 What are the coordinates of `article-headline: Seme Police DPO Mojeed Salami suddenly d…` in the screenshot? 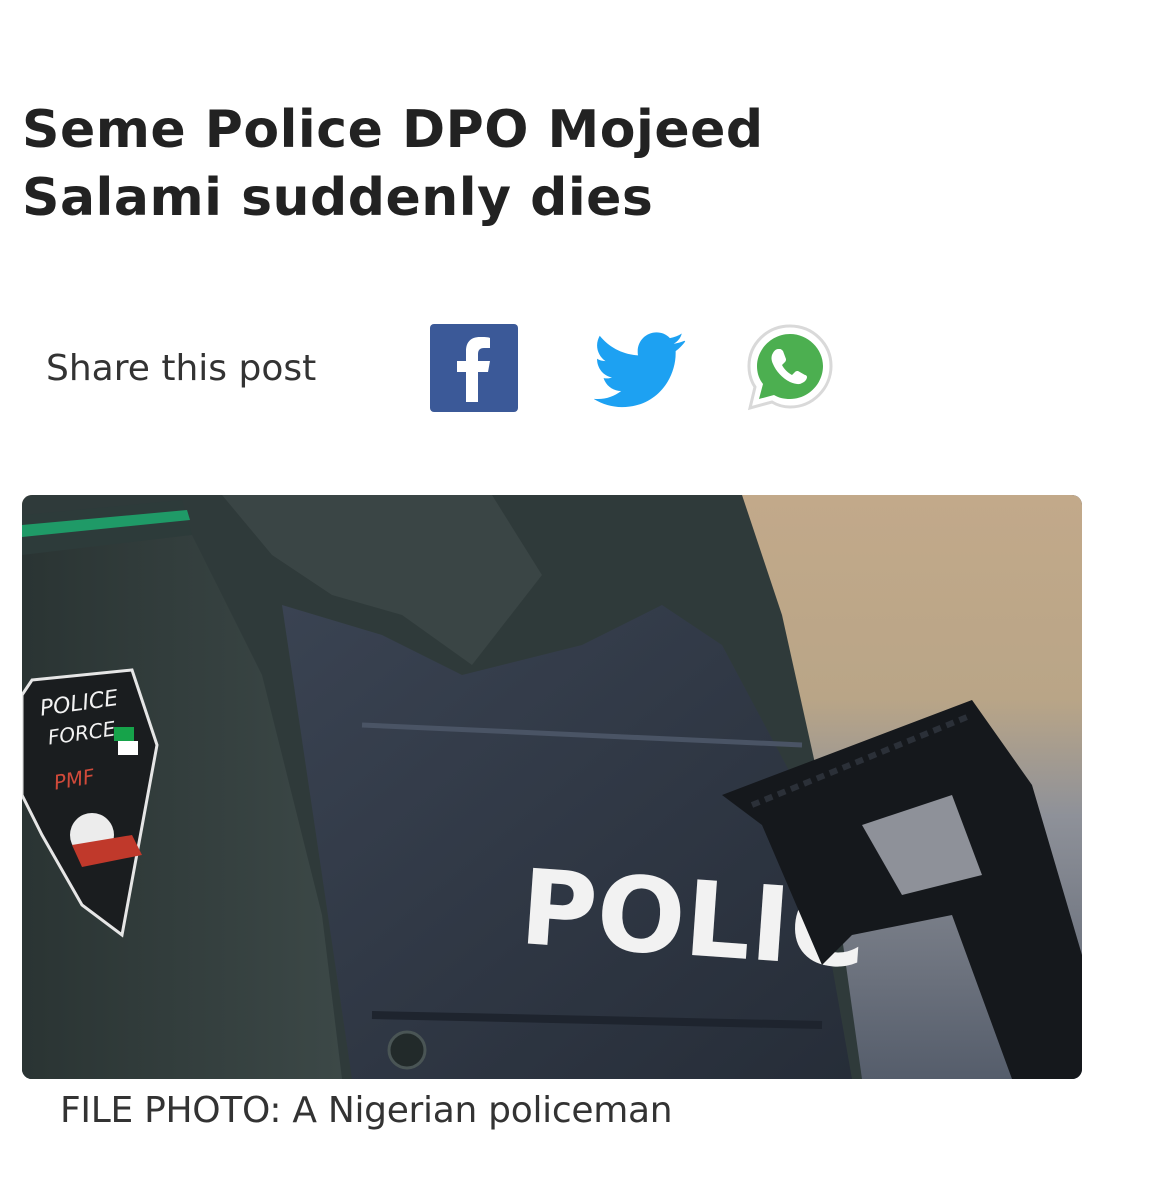 It's located at (393, 164).